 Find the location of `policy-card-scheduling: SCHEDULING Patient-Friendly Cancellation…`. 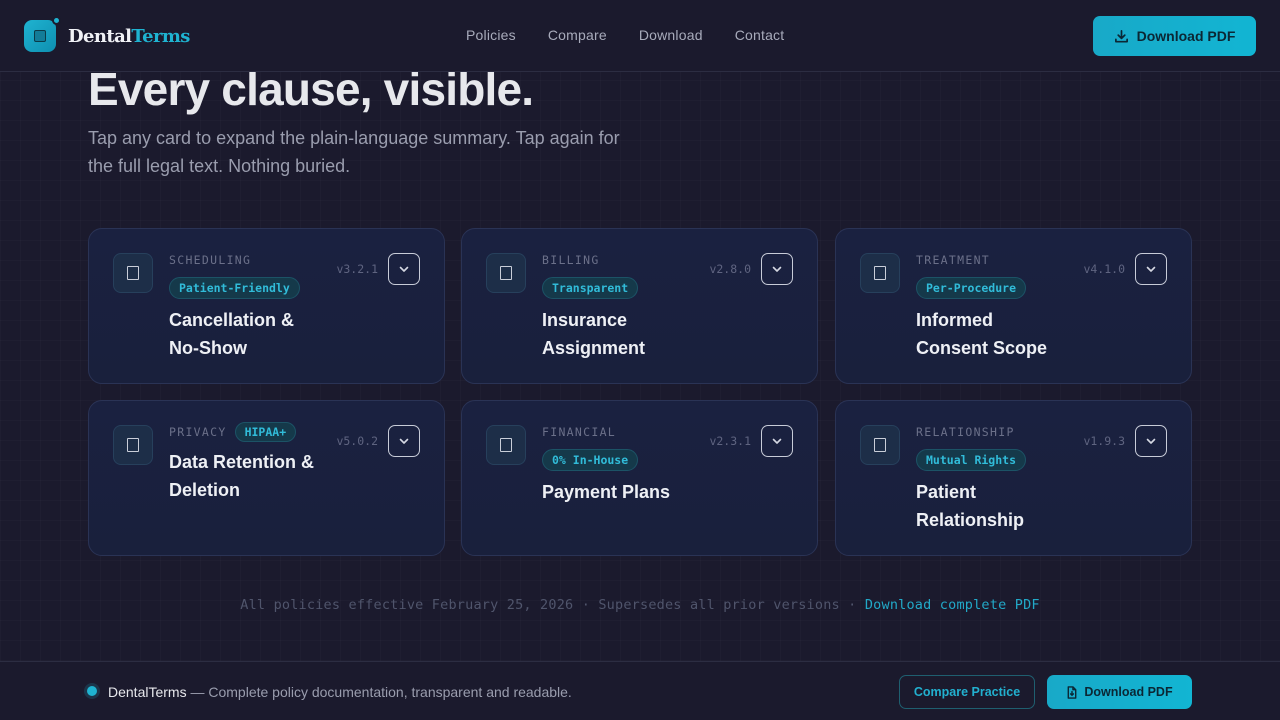

policy-card-scheduling: SCHEDULING Patient-Friendly Cancellation… is located at coordinates (266, 306).